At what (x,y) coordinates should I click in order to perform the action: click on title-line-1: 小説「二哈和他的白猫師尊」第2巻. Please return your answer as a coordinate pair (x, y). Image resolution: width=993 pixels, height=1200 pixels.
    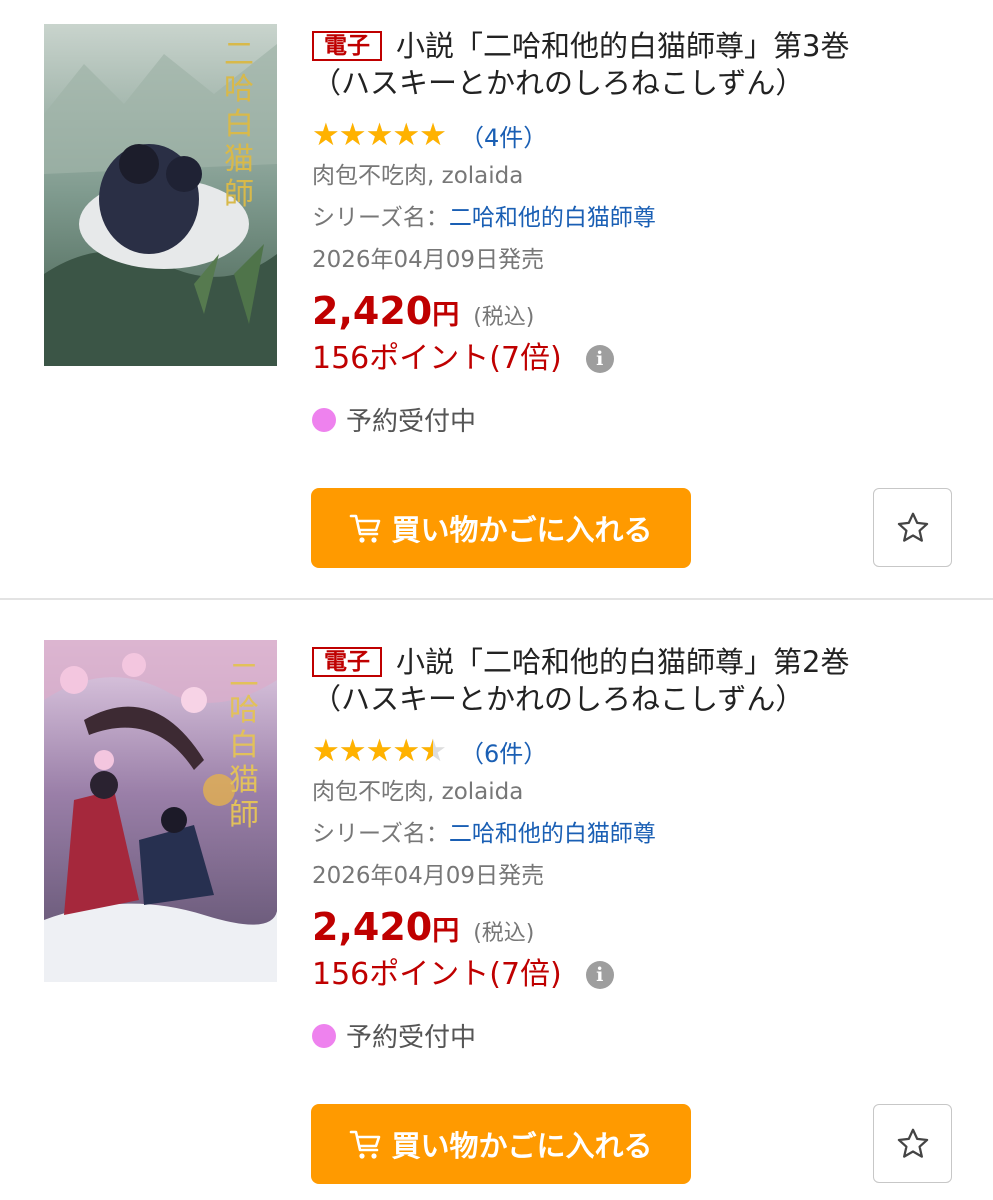
    Looking at the image, I should click on (622, 662).